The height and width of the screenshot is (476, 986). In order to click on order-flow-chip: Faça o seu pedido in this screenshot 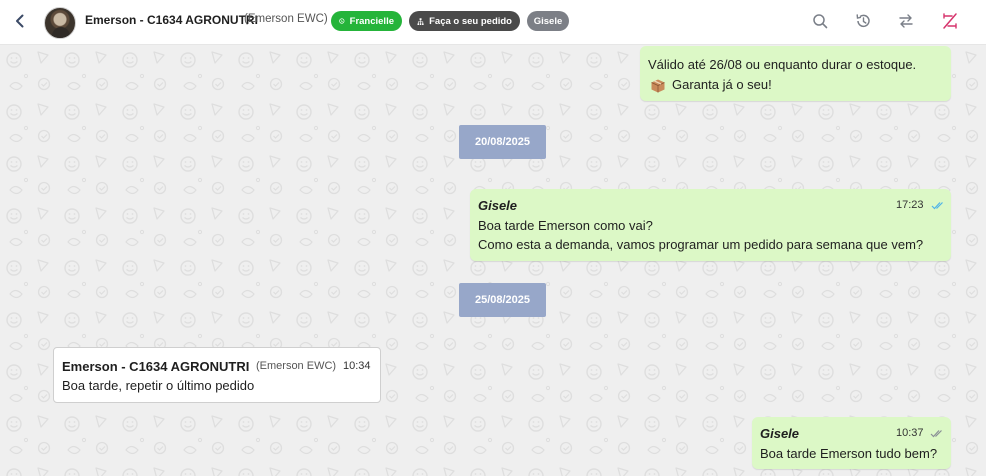, I will do `click(464, 21)`.